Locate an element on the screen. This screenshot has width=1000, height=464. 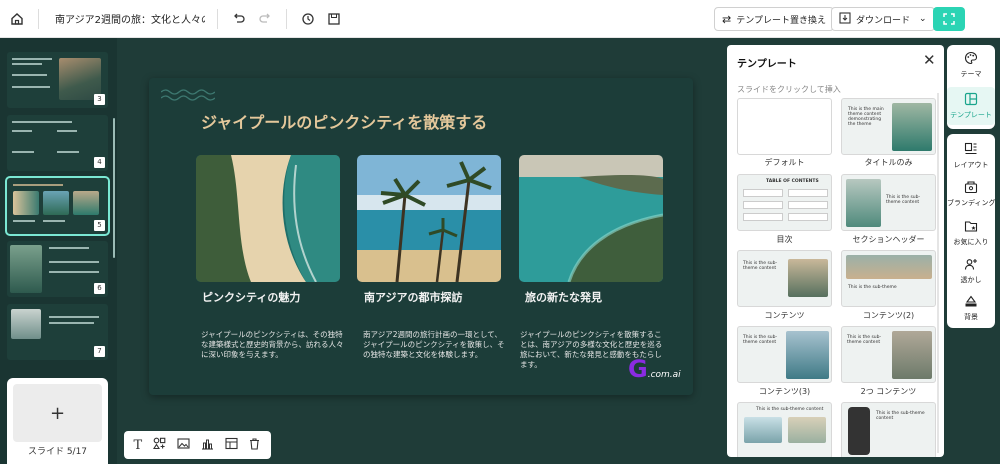
home-icon is located at coordinates (17, 19).